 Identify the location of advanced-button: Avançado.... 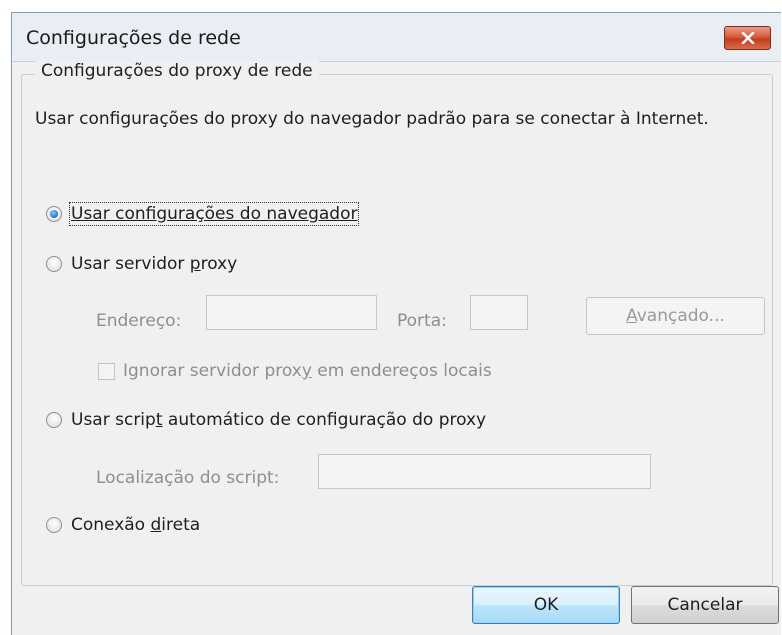
(675, 316).